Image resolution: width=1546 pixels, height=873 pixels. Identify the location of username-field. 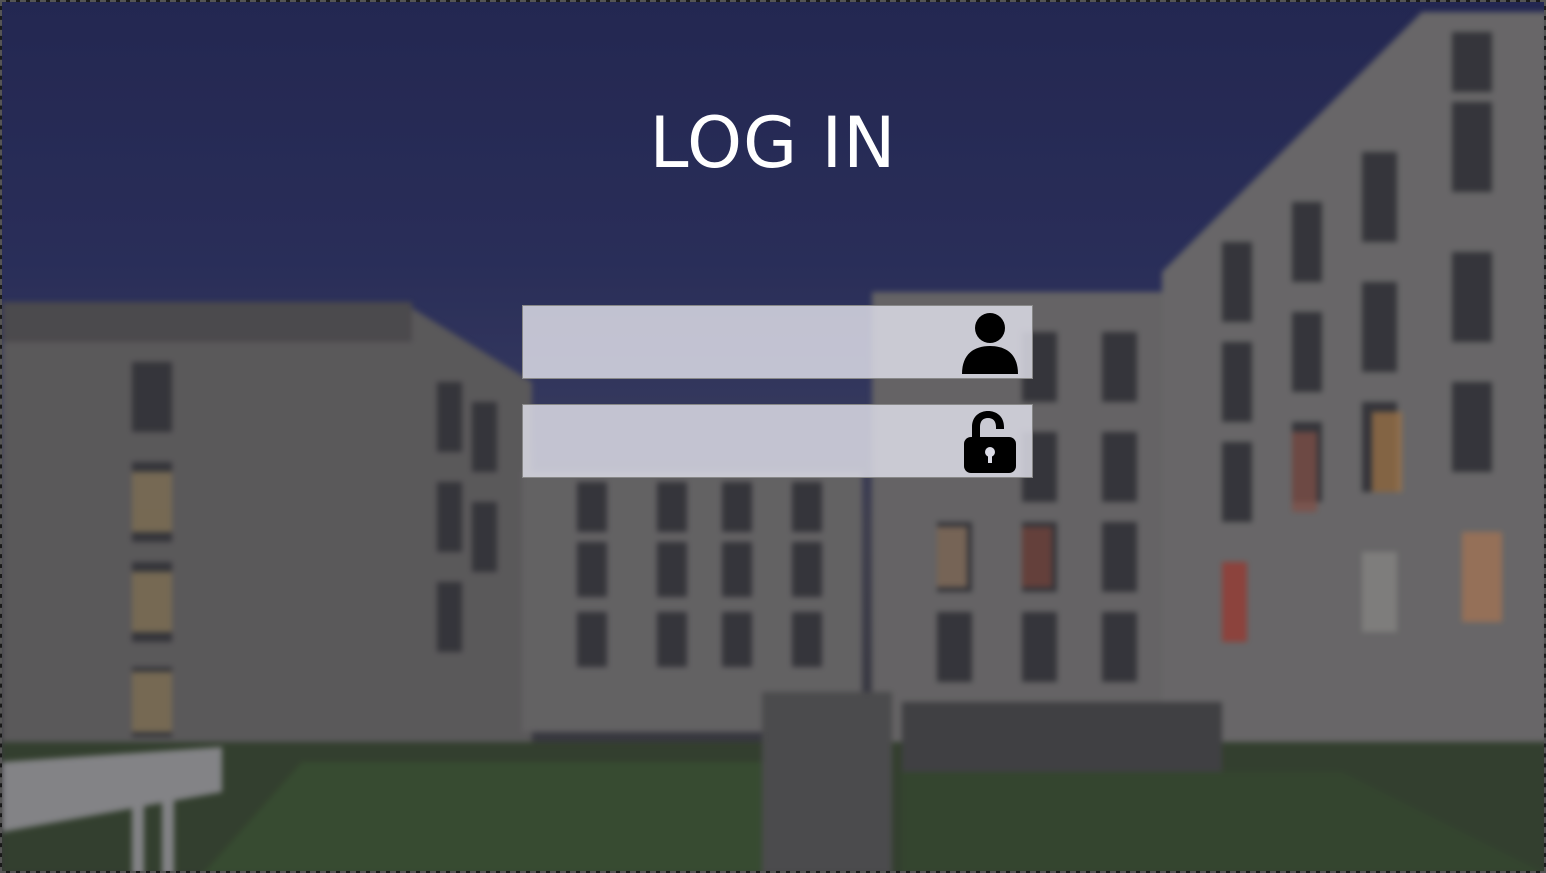
(777, 342).